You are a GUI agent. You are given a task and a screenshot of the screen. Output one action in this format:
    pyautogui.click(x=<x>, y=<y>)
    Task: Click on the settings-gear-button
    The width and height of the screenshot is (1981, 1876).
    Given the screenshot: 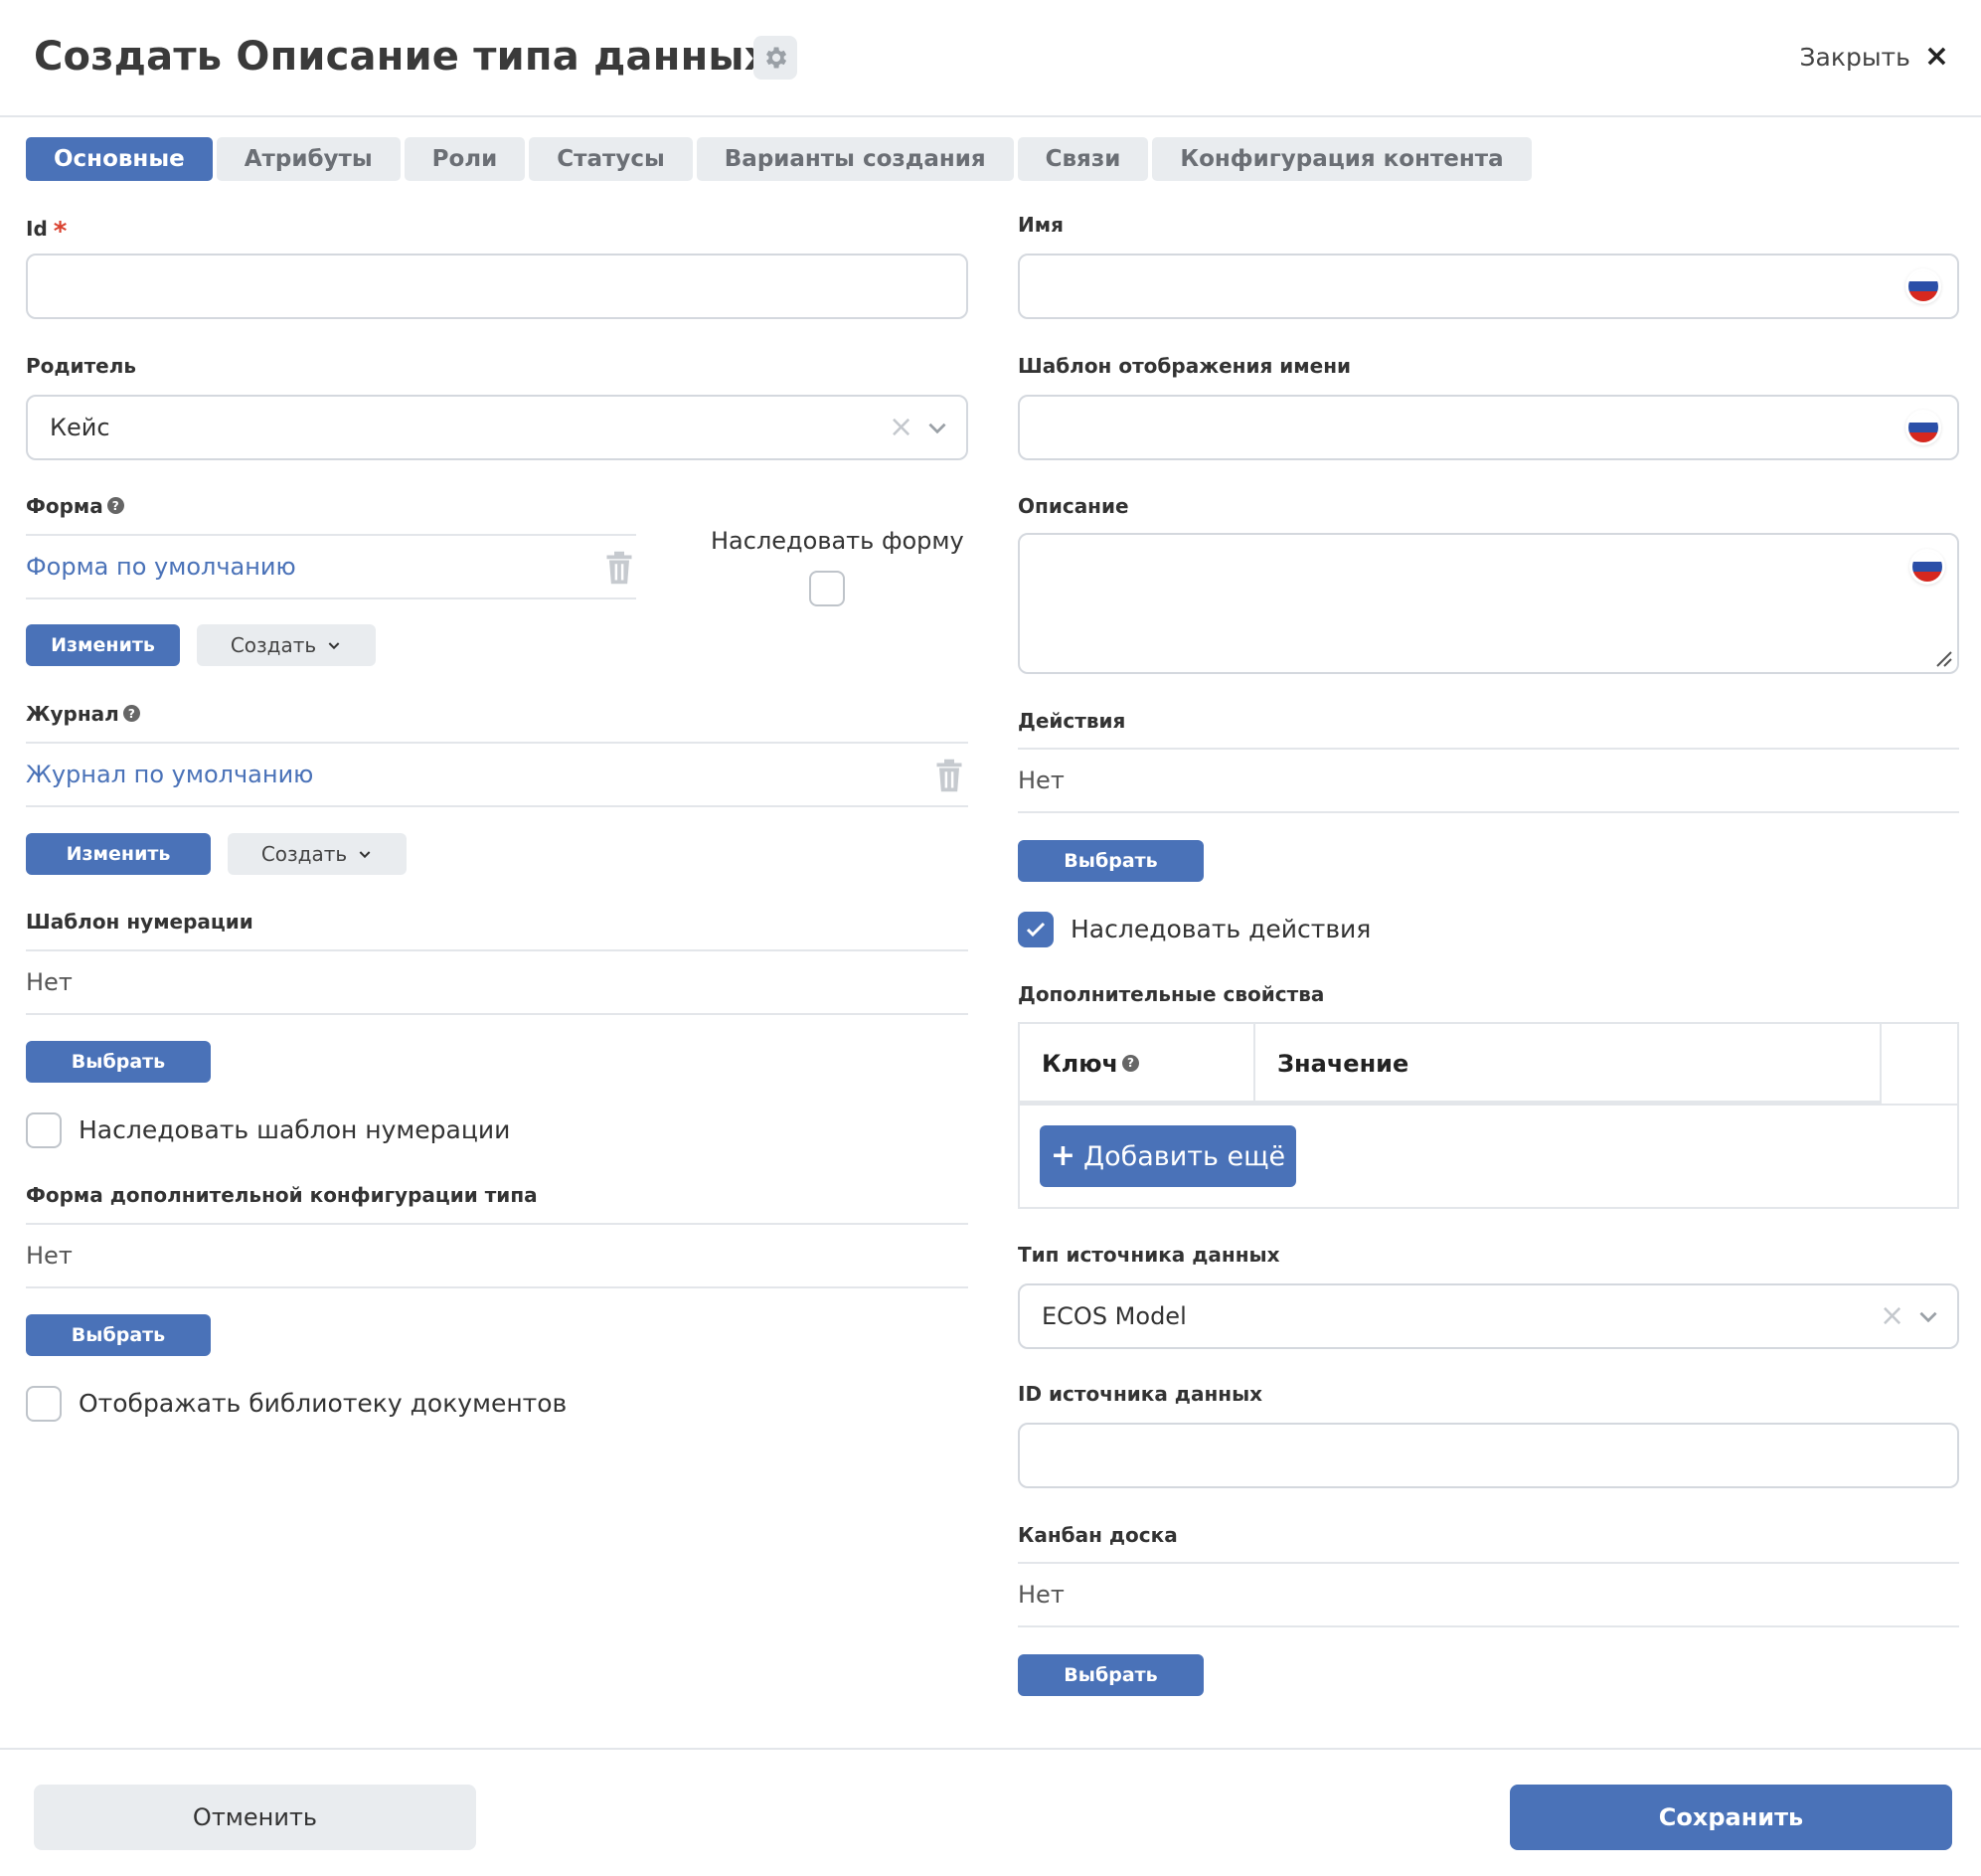 What is the action you would take?
    pyautogui.click(x=775, y=58)
    